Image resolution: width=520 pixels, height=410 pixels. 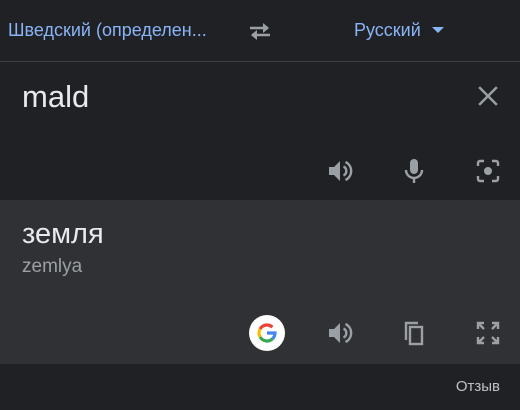 I want to click on feedback-link: Отзыв, so click(x=478, y=387).